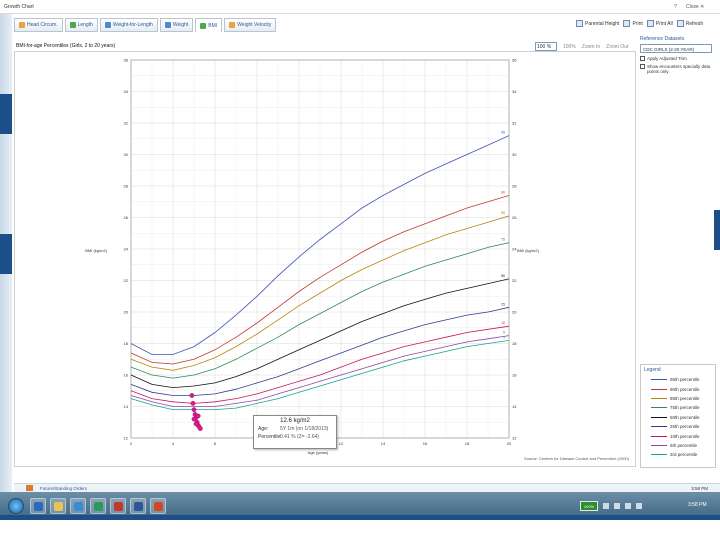 The width and height of the screenshot is (720, 540). Describe the element at coordinates (63, 488) in the screenshot. I see `standing-orders-link: Future/Standing Orders` at that location.